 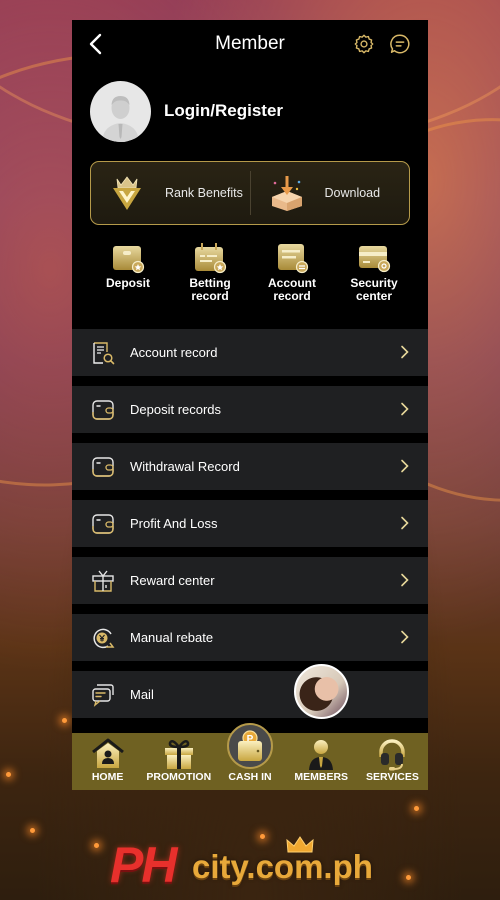 I want to click on gift-icon, so click(x=103, y=581).